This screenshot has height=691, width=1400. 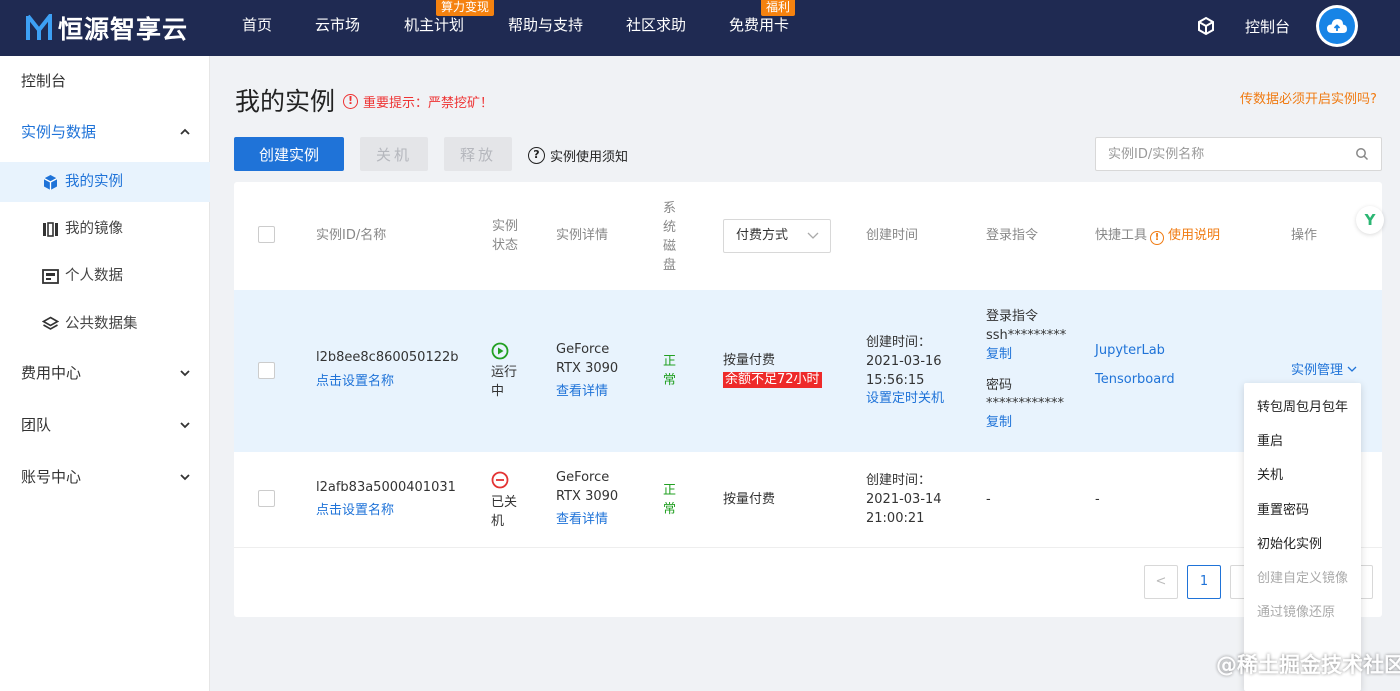 What do you see at coordinates (350, 101) in the screenshot?
I see `warning-icon: !` at bounding box center [350, 101].